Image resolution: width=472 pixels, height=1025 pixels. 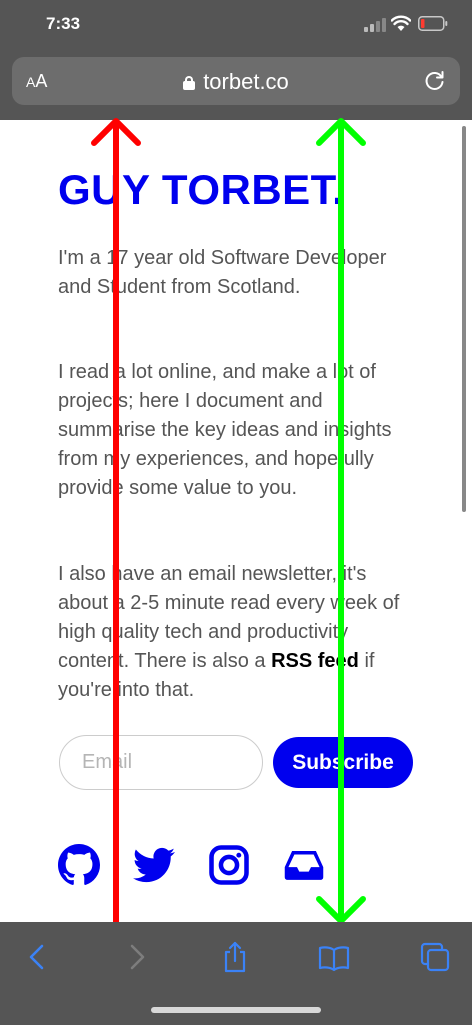 What do you see at coordinates (435, 80) in the screenshot?
I see `reload-icon` at bounding box center [435, 80].